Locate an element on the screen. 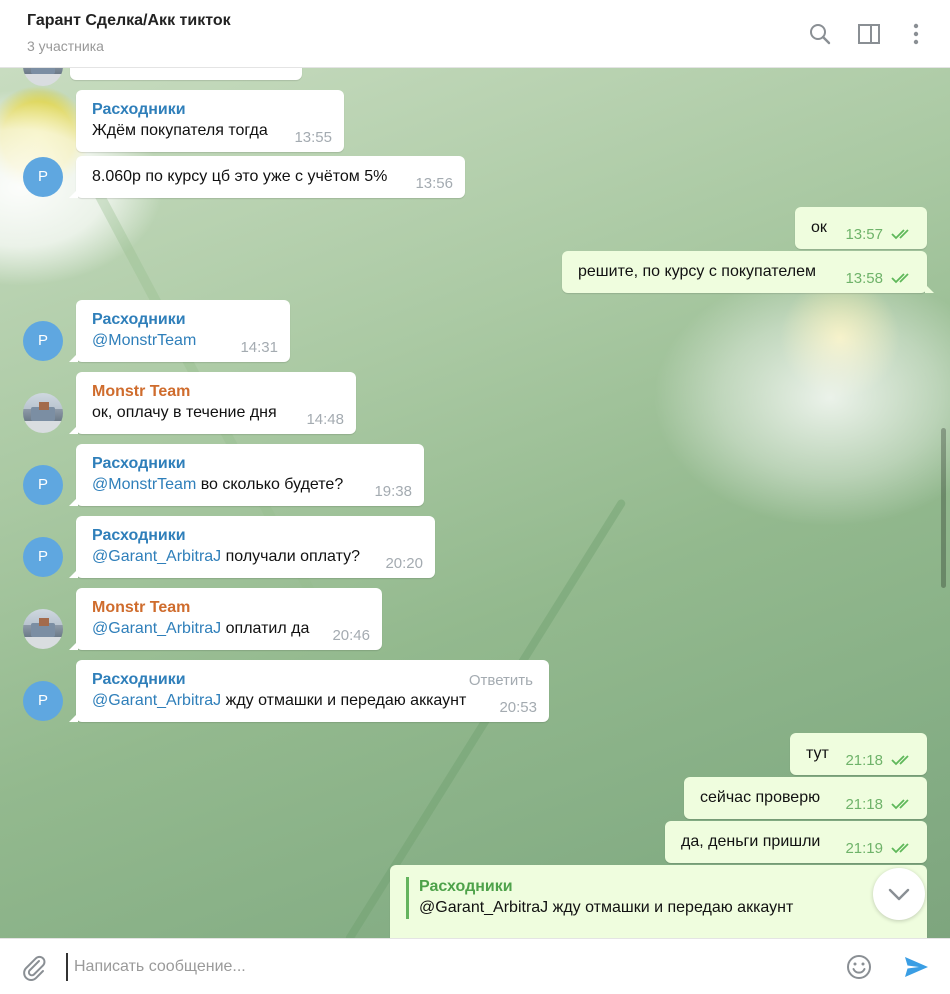  message-time: 13:56 is located at coordinates (434, 183).